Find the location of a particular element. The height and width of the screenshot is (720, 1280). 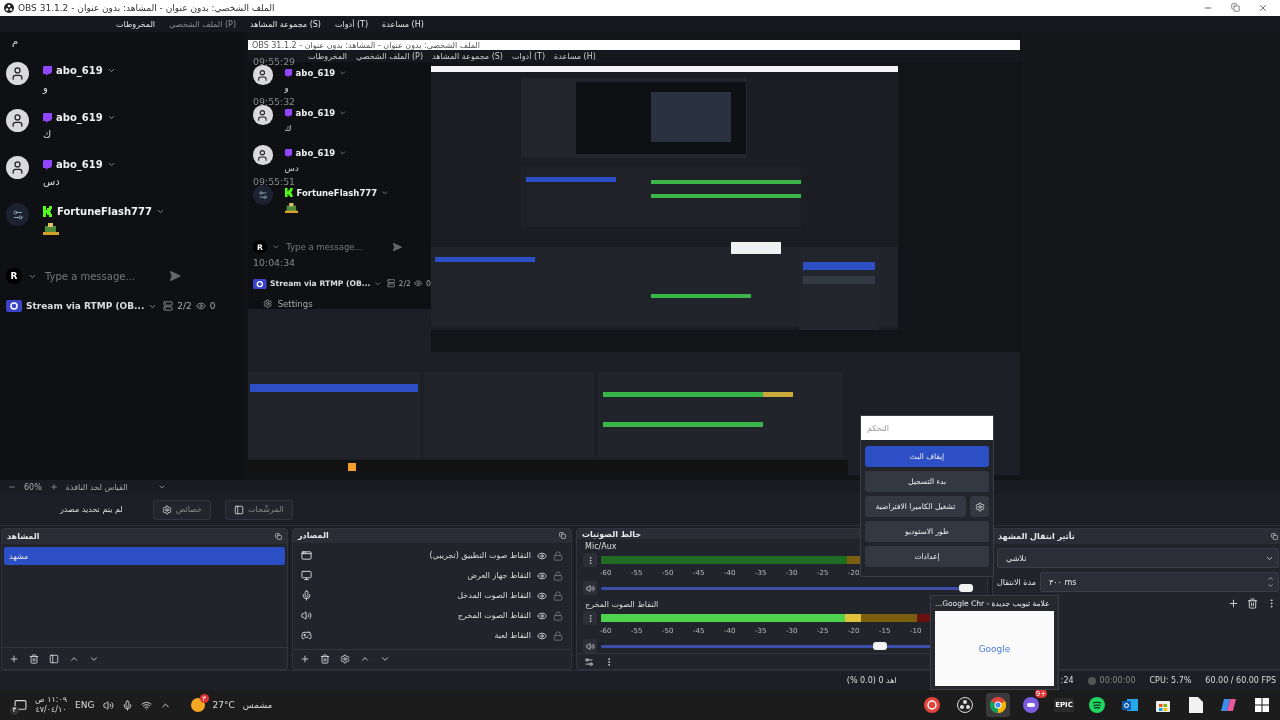

robot-avatar-icon is located at coordinates (263, 195).